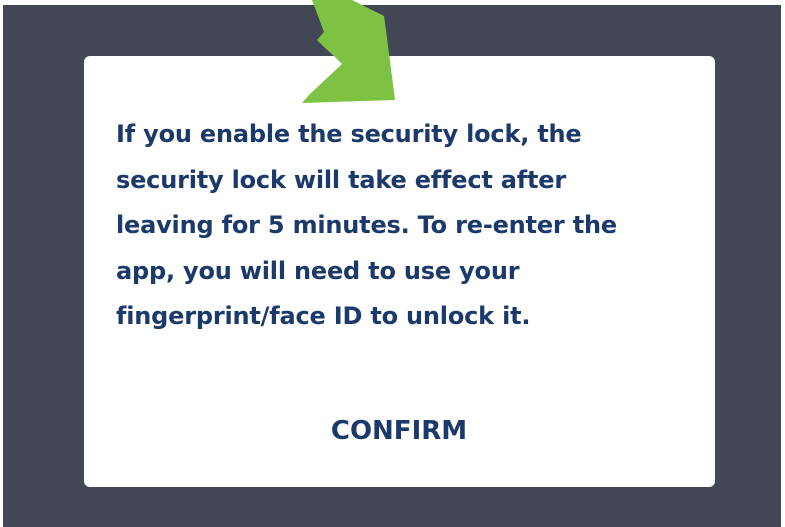  I want to click on arrow-down-left-icon, so click(348, 51).